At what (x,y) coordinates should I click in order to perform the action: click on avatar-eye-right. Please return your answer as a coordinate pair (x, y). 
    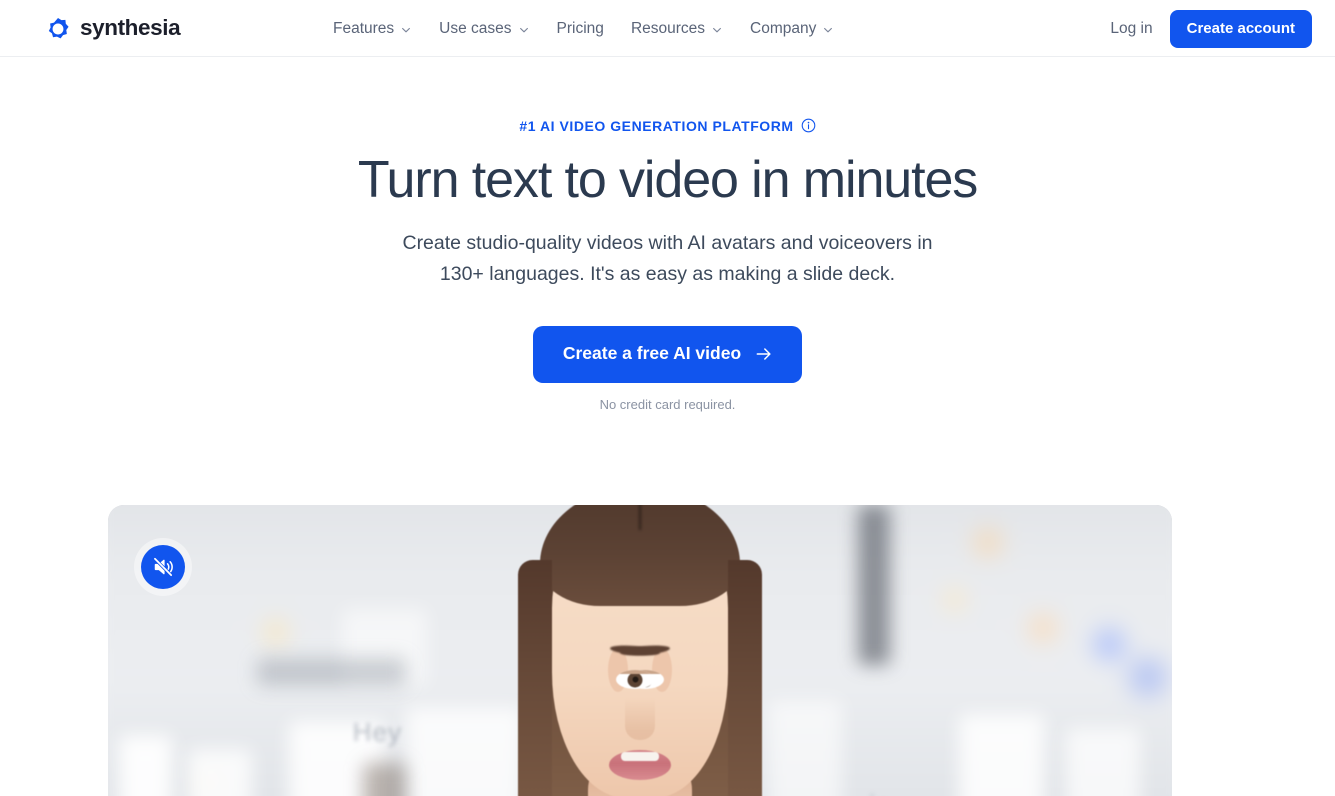
    Looking at the image, I should click on (635, 679).